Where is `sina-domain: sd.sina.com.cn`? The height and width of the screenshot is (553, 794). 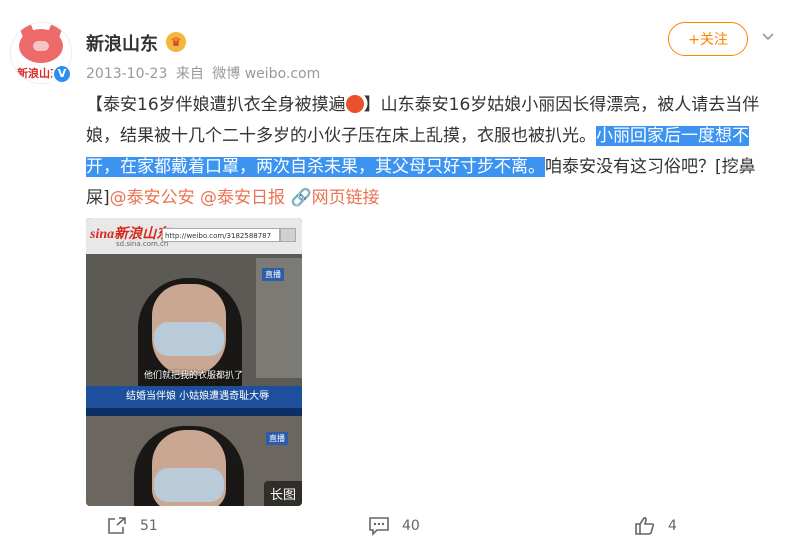 sina-domain: sd.sina.com.cn is located at coordinates (142, 244).